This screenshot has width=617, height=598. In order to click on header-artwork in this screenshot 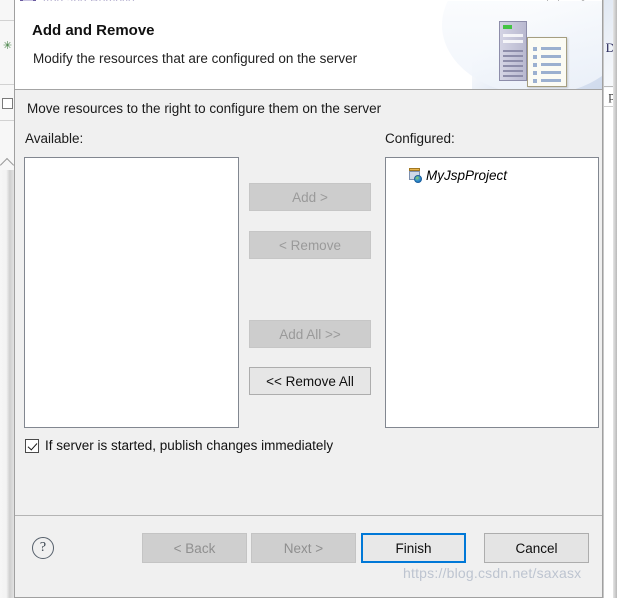, I will do `click(522, 45)`.